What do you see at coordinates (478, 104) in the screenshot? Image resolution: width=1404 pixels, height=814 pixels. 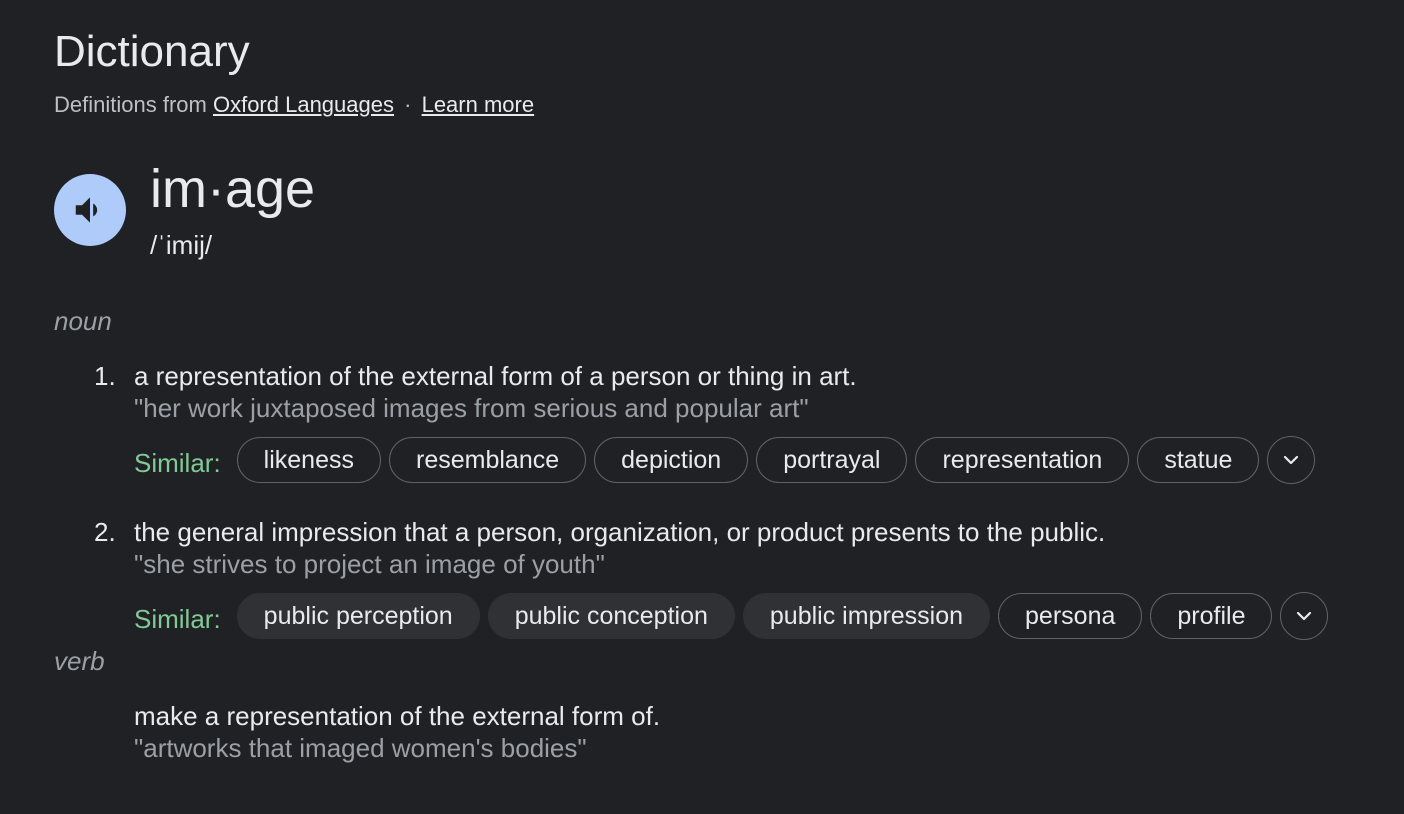 I see `learn-more-link: Learn more` at bounding box center [478, 104].